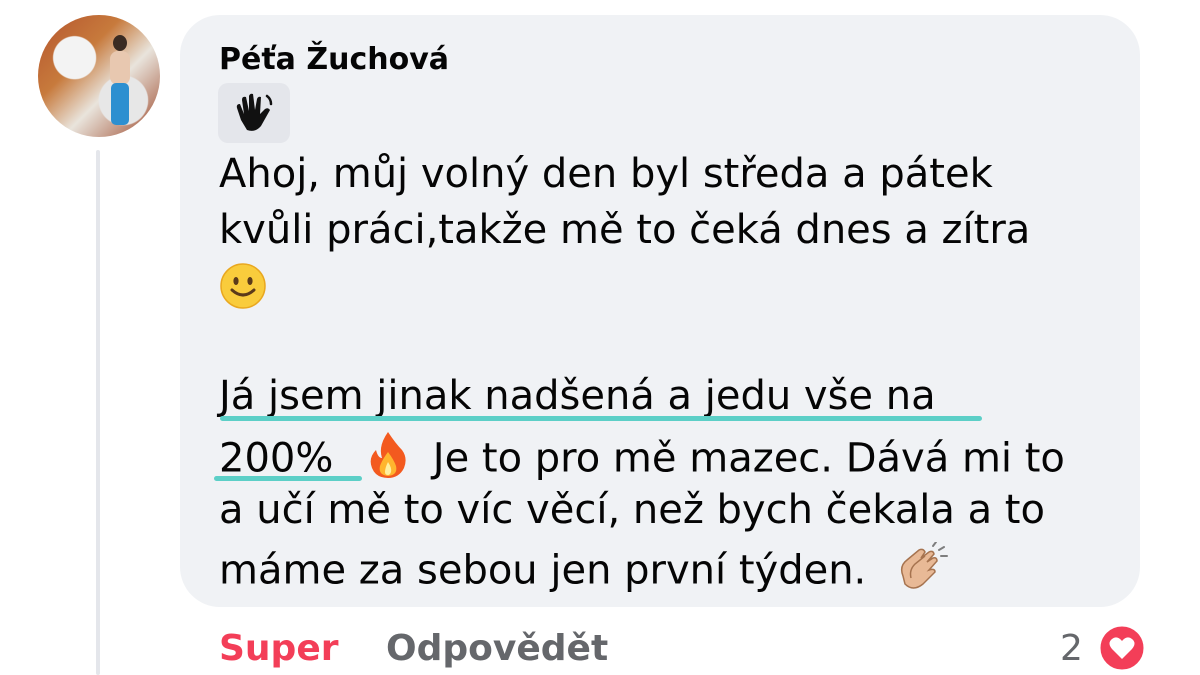 Image resolution: width=1200 pixels, height=675 pixels. I want to click on heart-icon, so click(1122, 648).